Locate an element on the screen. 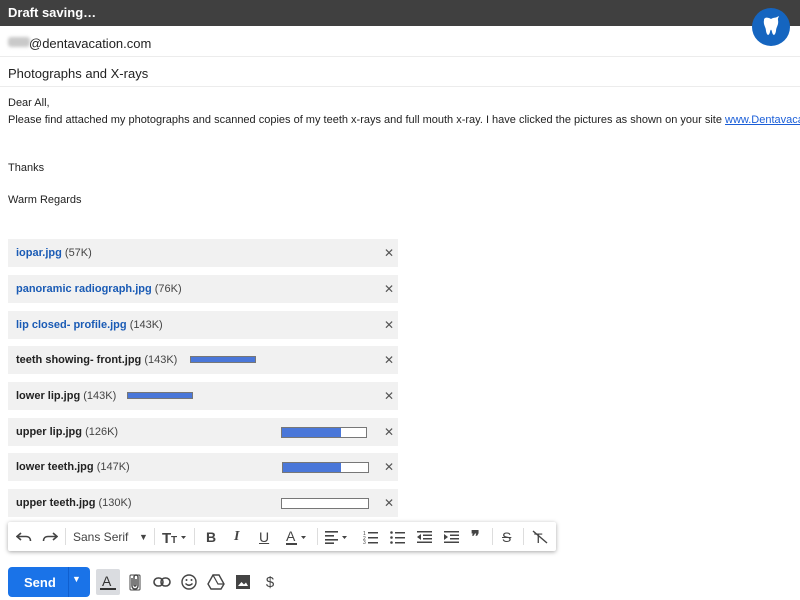  body-regards: Warm Regards is located at coordinates (45, 200).